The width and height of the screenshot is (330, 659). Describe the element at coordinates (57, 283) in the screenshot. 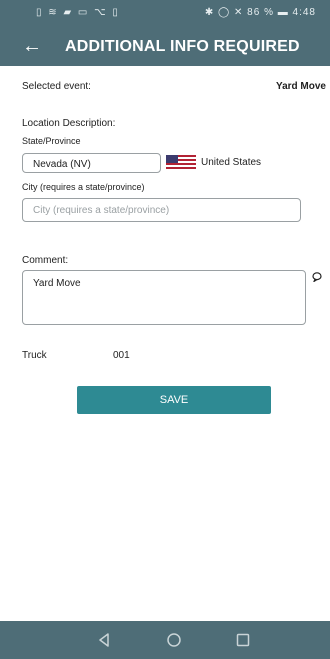

I see `comment-value: Yard Move` at that location.